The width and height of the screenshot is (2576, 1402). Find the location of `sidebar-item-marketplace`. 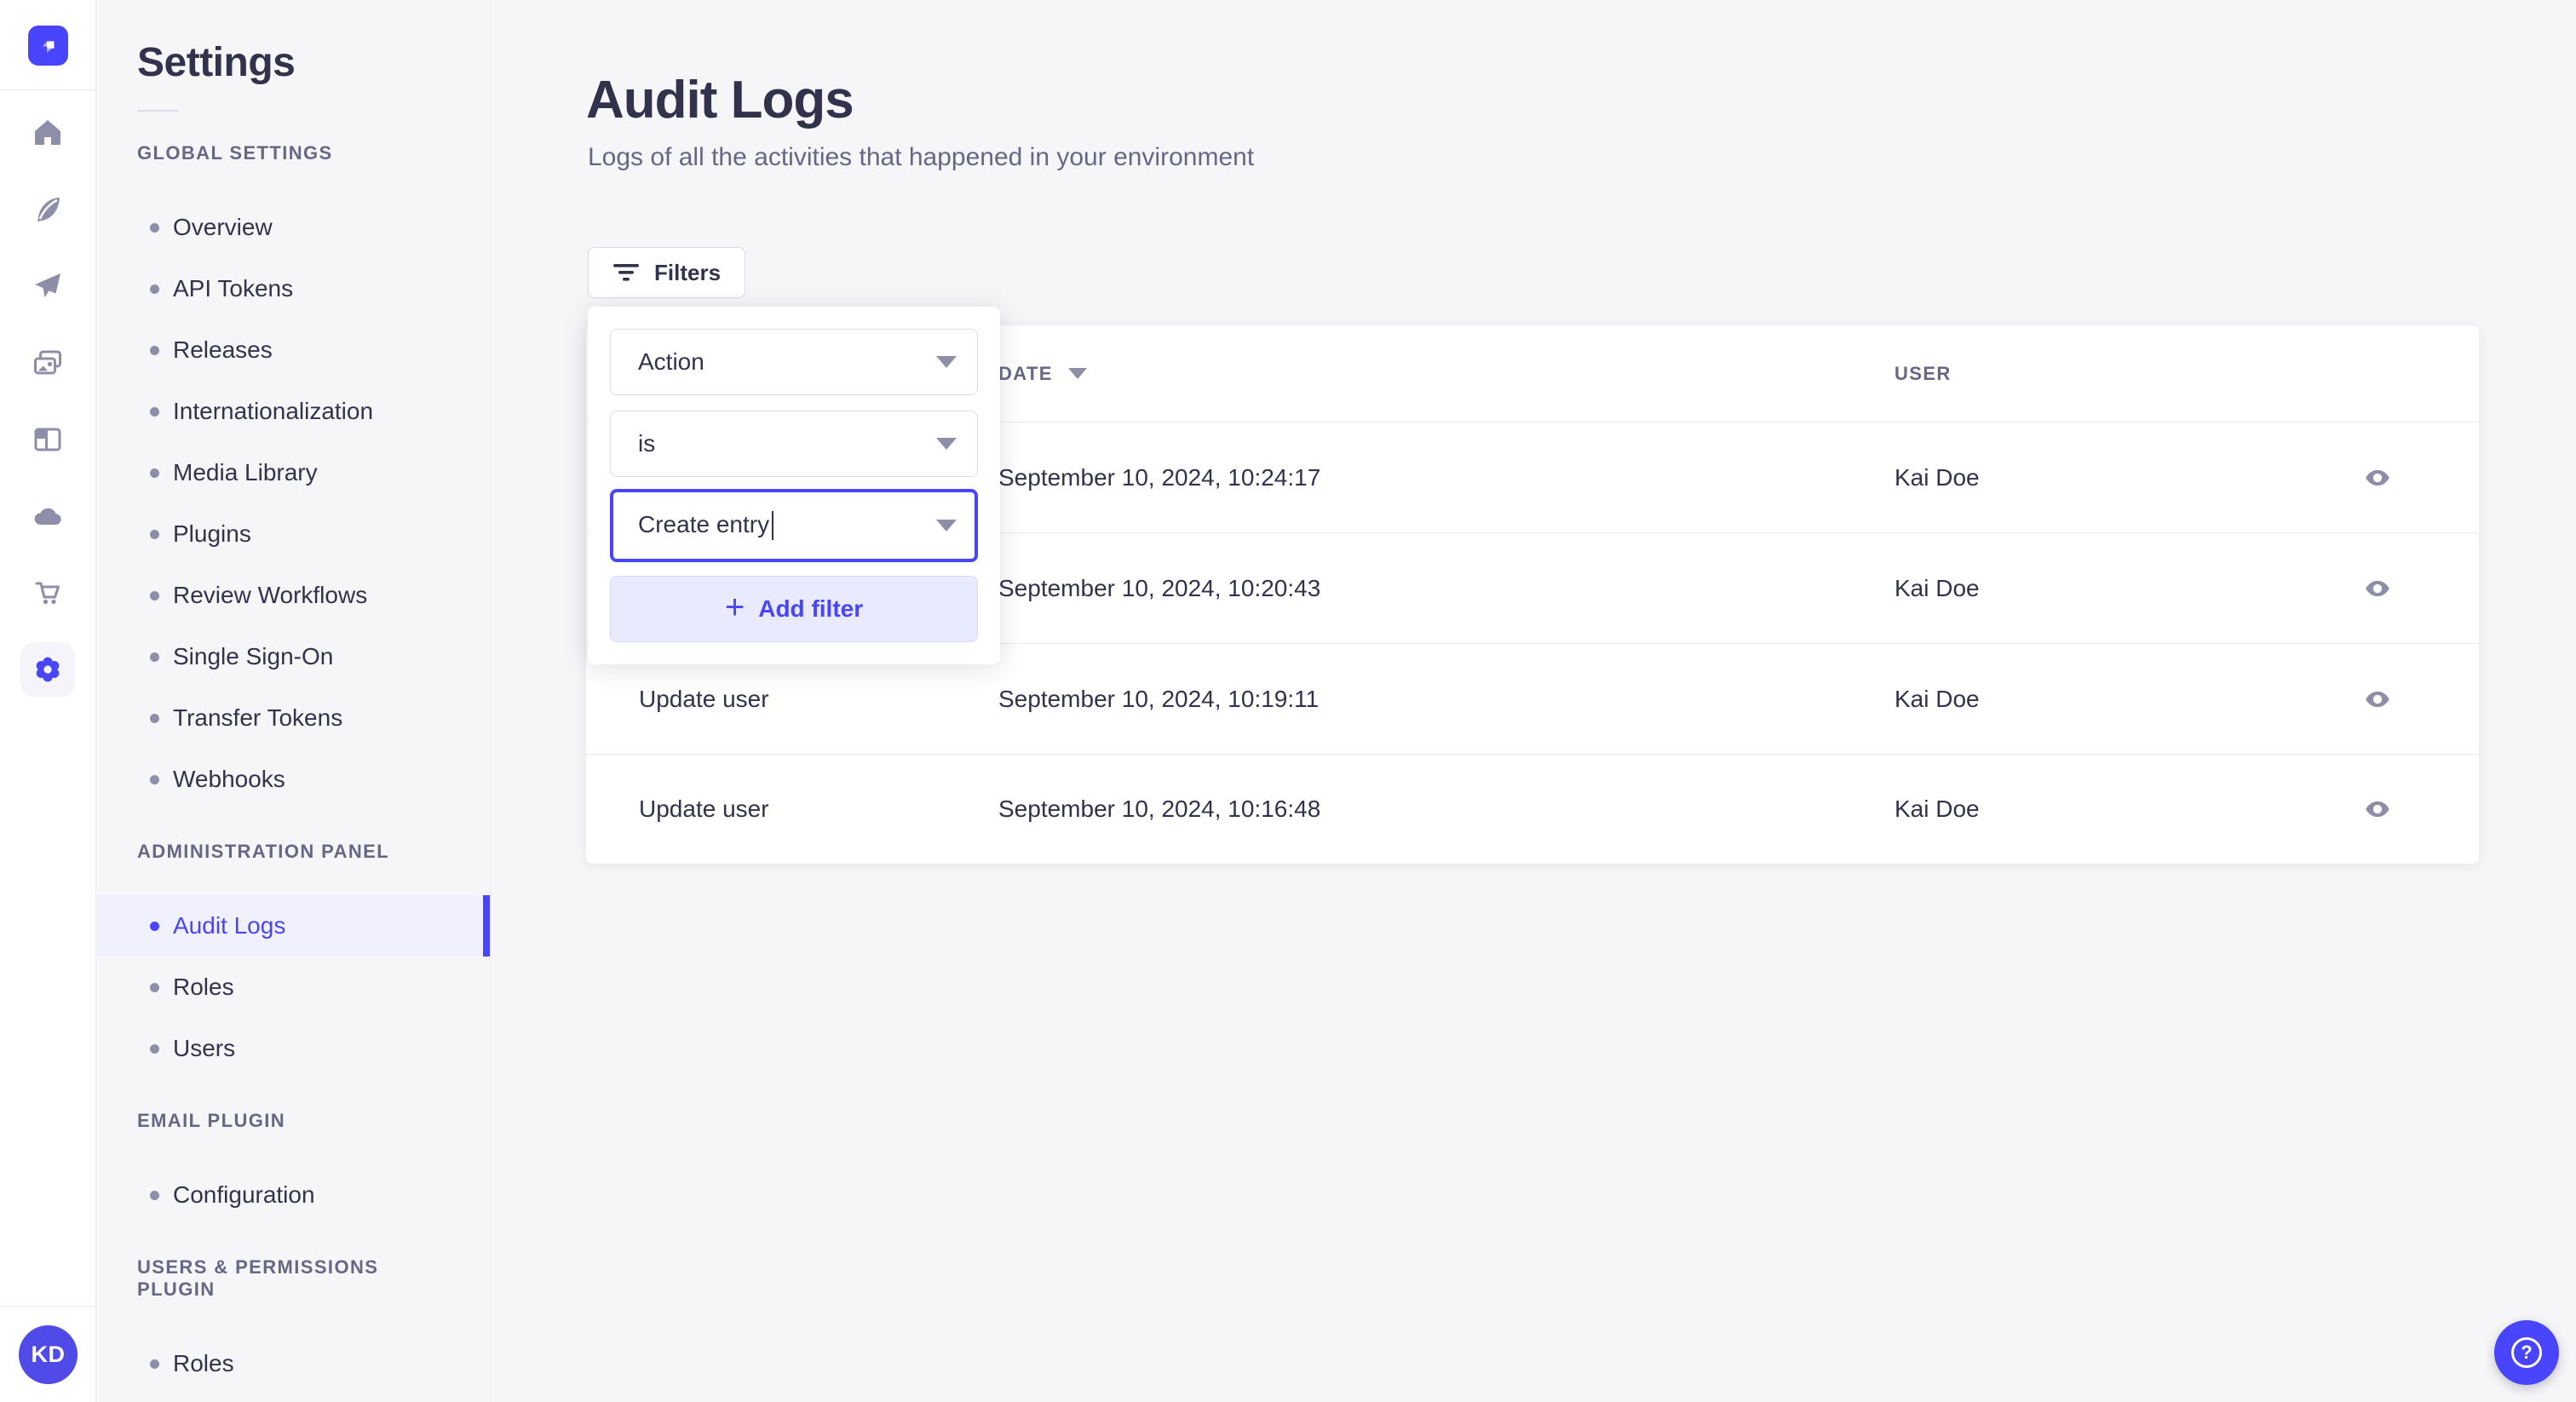

sidebar-item-marketplace is located at coordinates (48, 593).